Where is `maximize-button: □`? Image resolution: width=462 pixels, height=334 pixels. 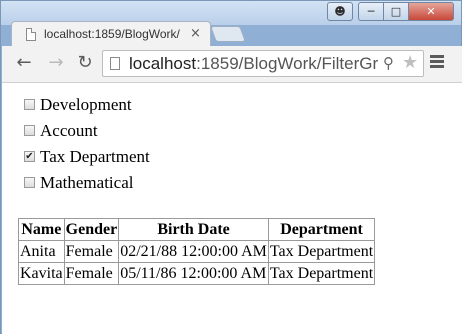 maximize-button: □ is located at coordinates (396, 11).